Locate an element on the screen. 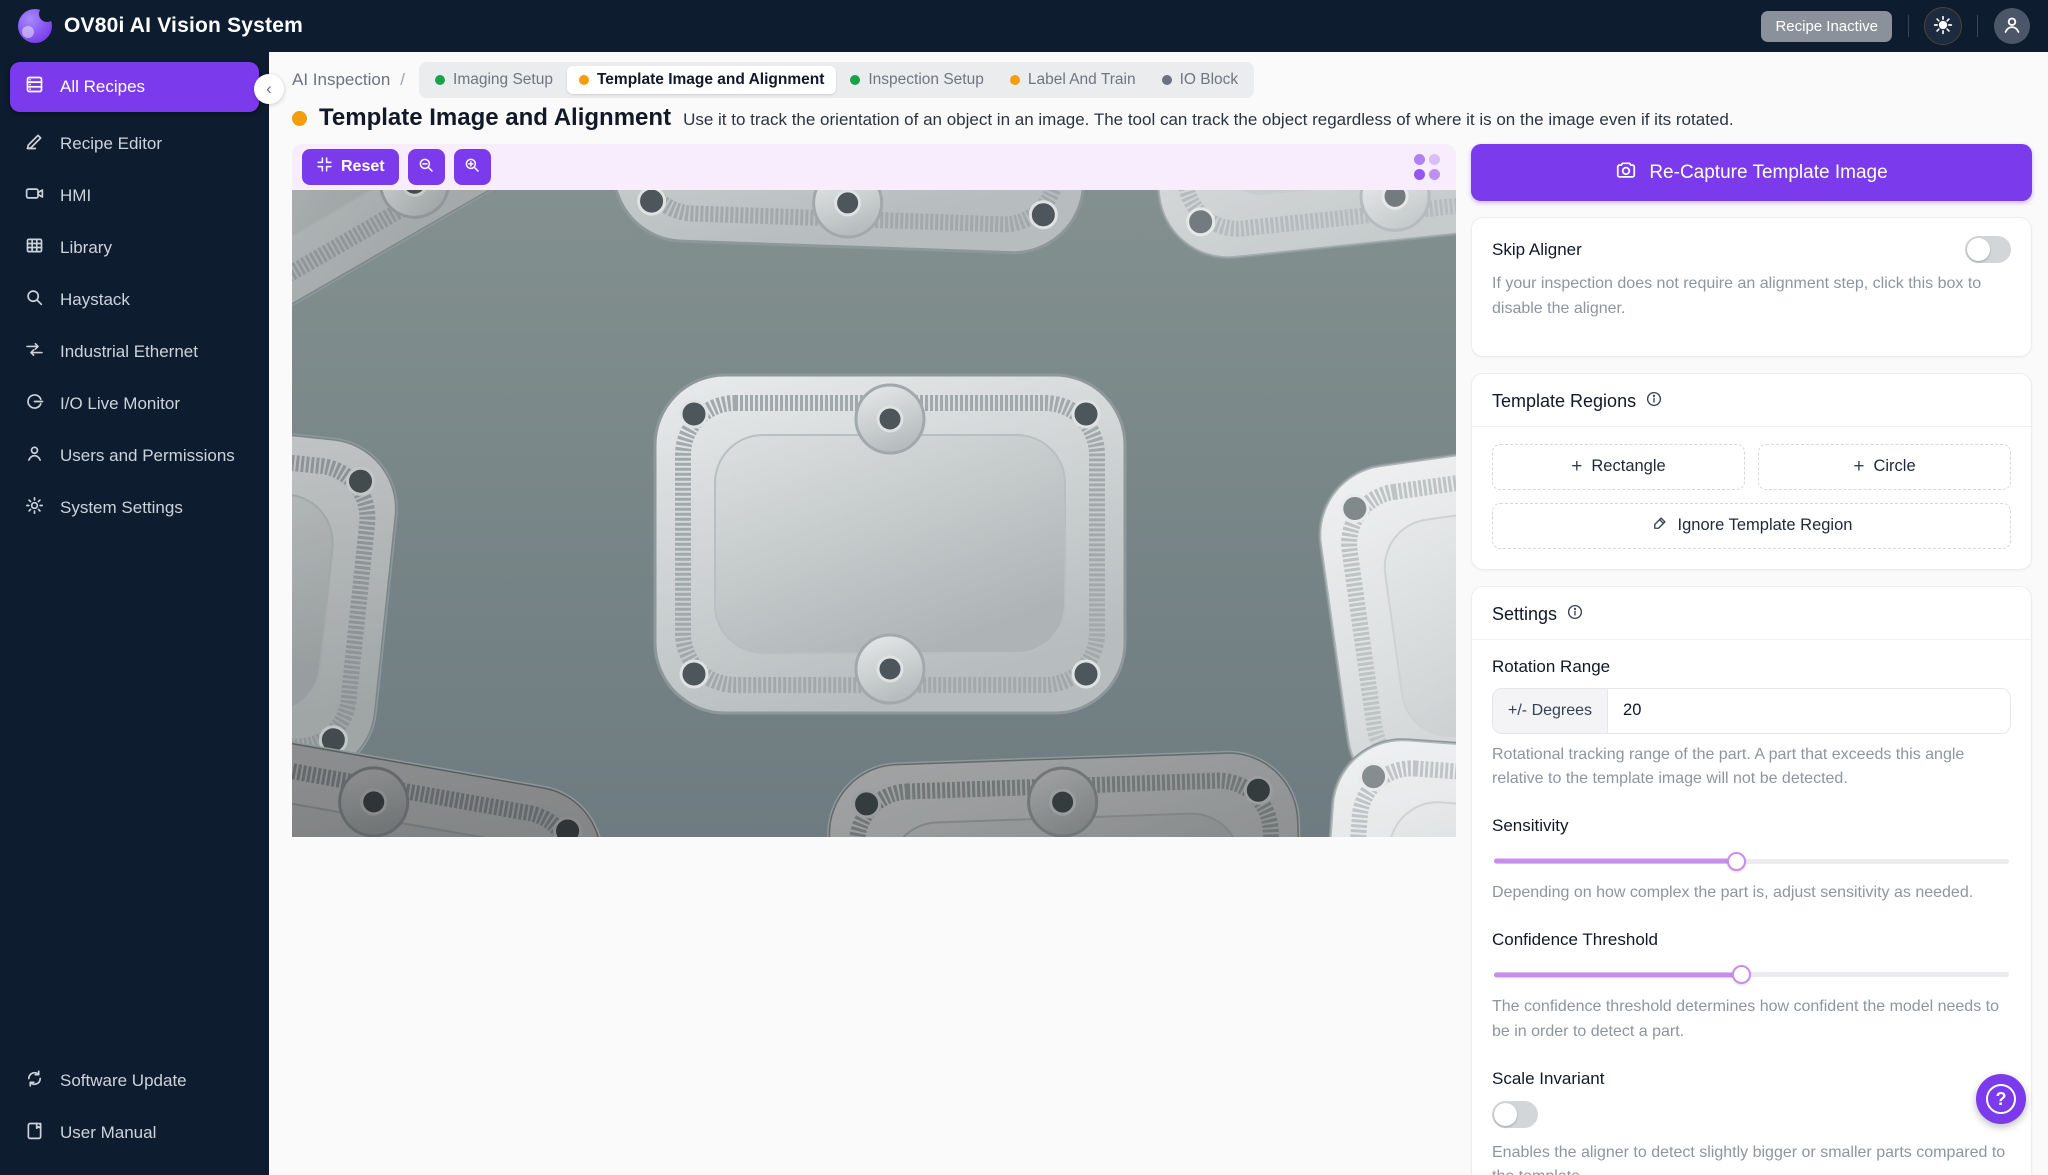 Image resolution: width=2048 pixels, height=1175 pixels. zoom-out-button is located at coordinates (426, 167).